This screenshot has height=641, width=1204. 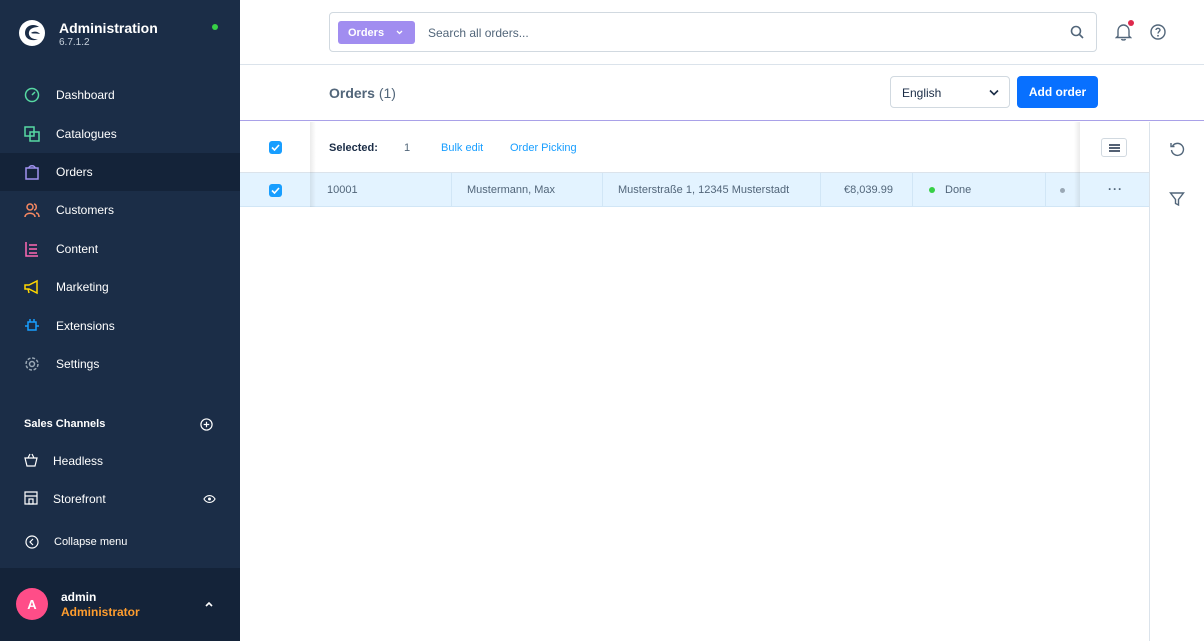 I want to click on nav-item-settings: Settings, so click(x=120, y=364).